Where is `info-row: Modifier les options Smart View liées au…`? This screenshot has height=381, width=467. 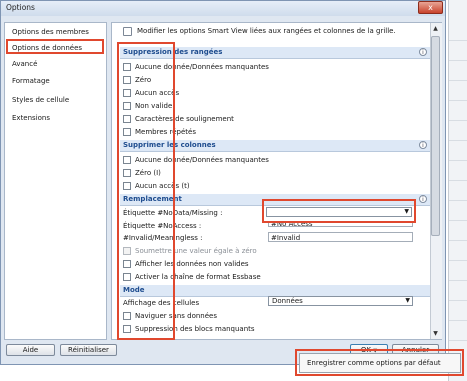
info-row: Modifier les options Smart View liées au… is located at coordinates (265, 32).